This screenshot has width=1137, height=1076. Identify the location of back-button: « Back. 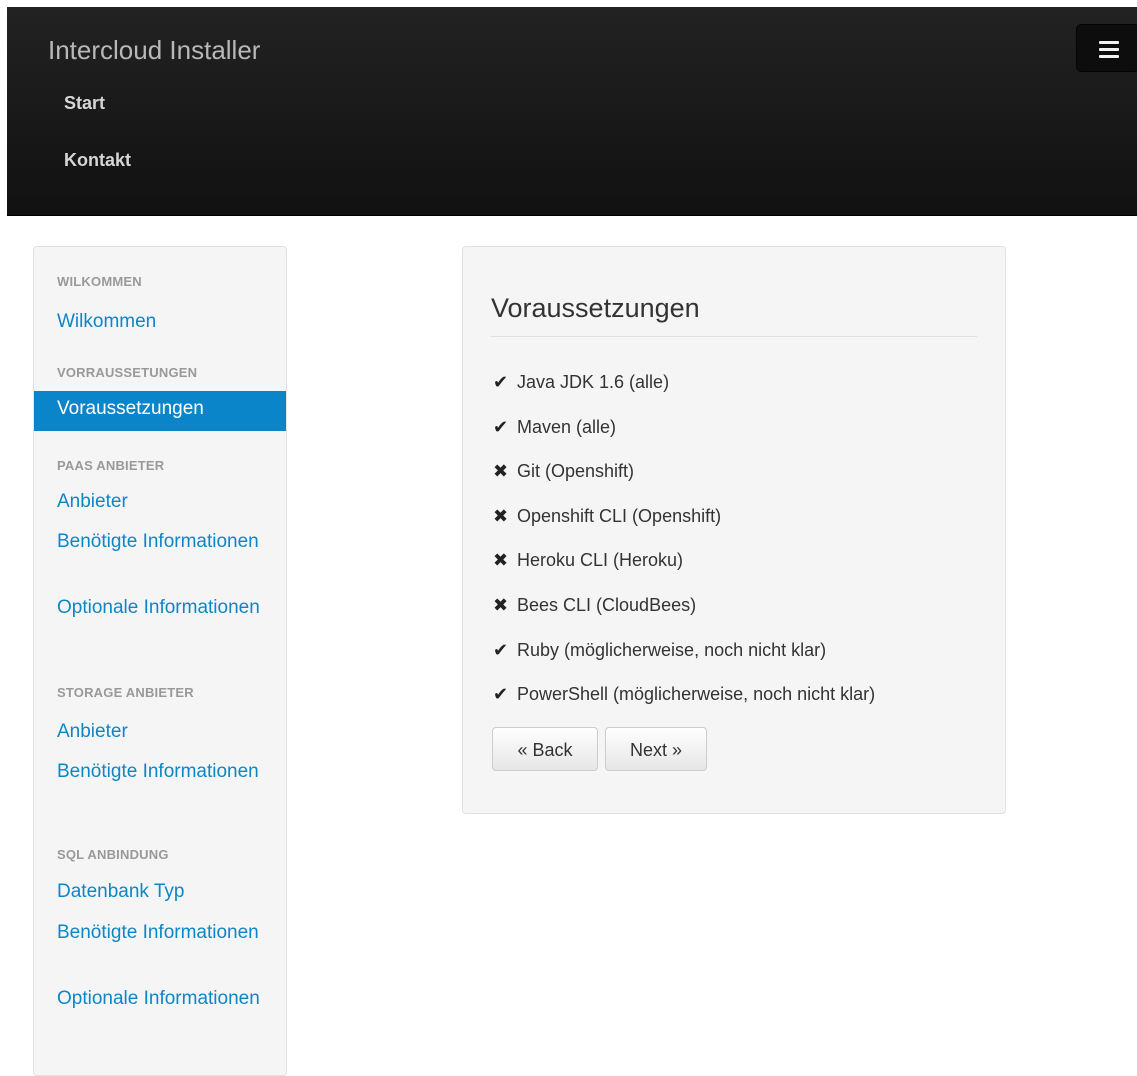
(545, 749).